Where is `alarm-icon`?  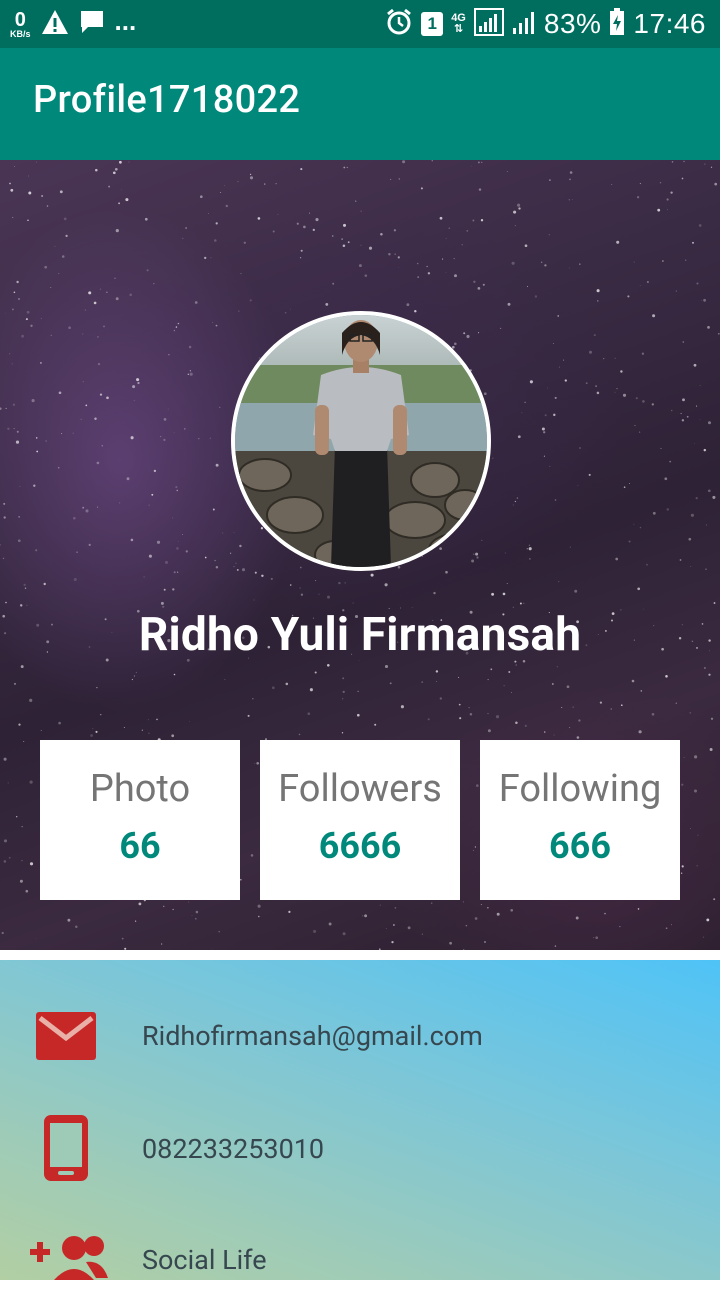
alarm-icon is located at coordinates (399, 24).